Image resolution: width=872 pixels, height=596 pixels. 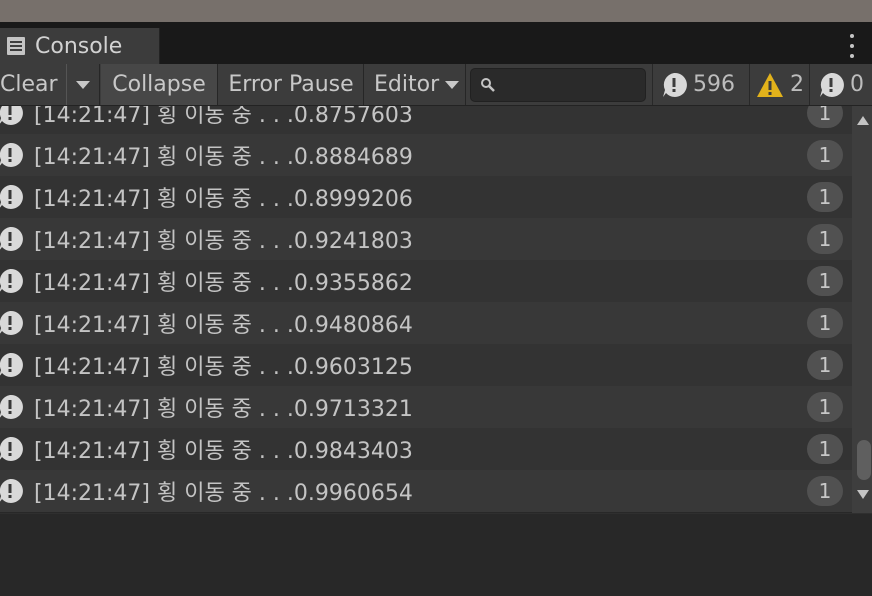 I want to click on list-item: [14:21:47] 횡 이동 중 . . .0.8757603 1, so click(x=426, y=120).